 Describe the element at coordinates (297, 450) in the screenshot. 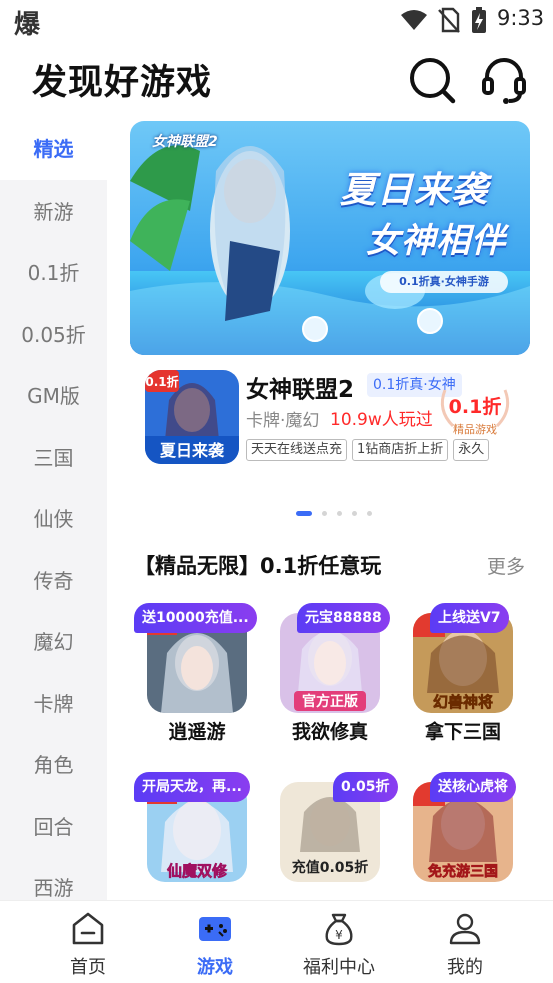

I see `benefit-chip: 天天在线送点充` at that location.